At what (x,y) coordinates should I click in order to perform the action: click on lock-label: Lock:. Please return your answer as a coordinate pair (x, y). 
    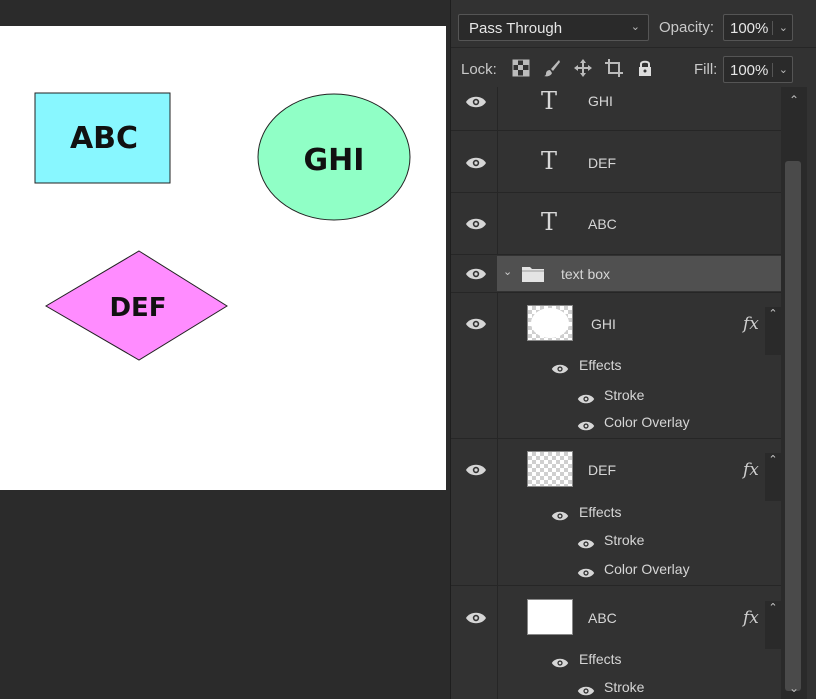
    Looking at the image, I should click on (479, 69).